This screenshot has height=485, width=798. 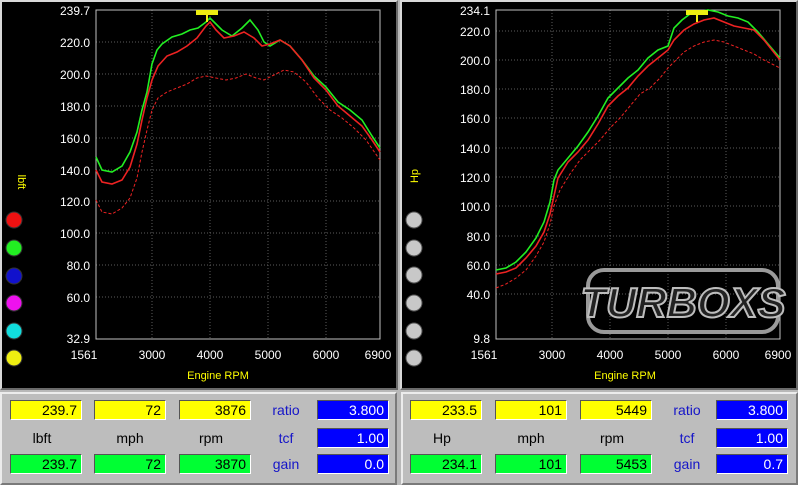 I want to click on y-tick: 234.1, so click(x=475, y=11).